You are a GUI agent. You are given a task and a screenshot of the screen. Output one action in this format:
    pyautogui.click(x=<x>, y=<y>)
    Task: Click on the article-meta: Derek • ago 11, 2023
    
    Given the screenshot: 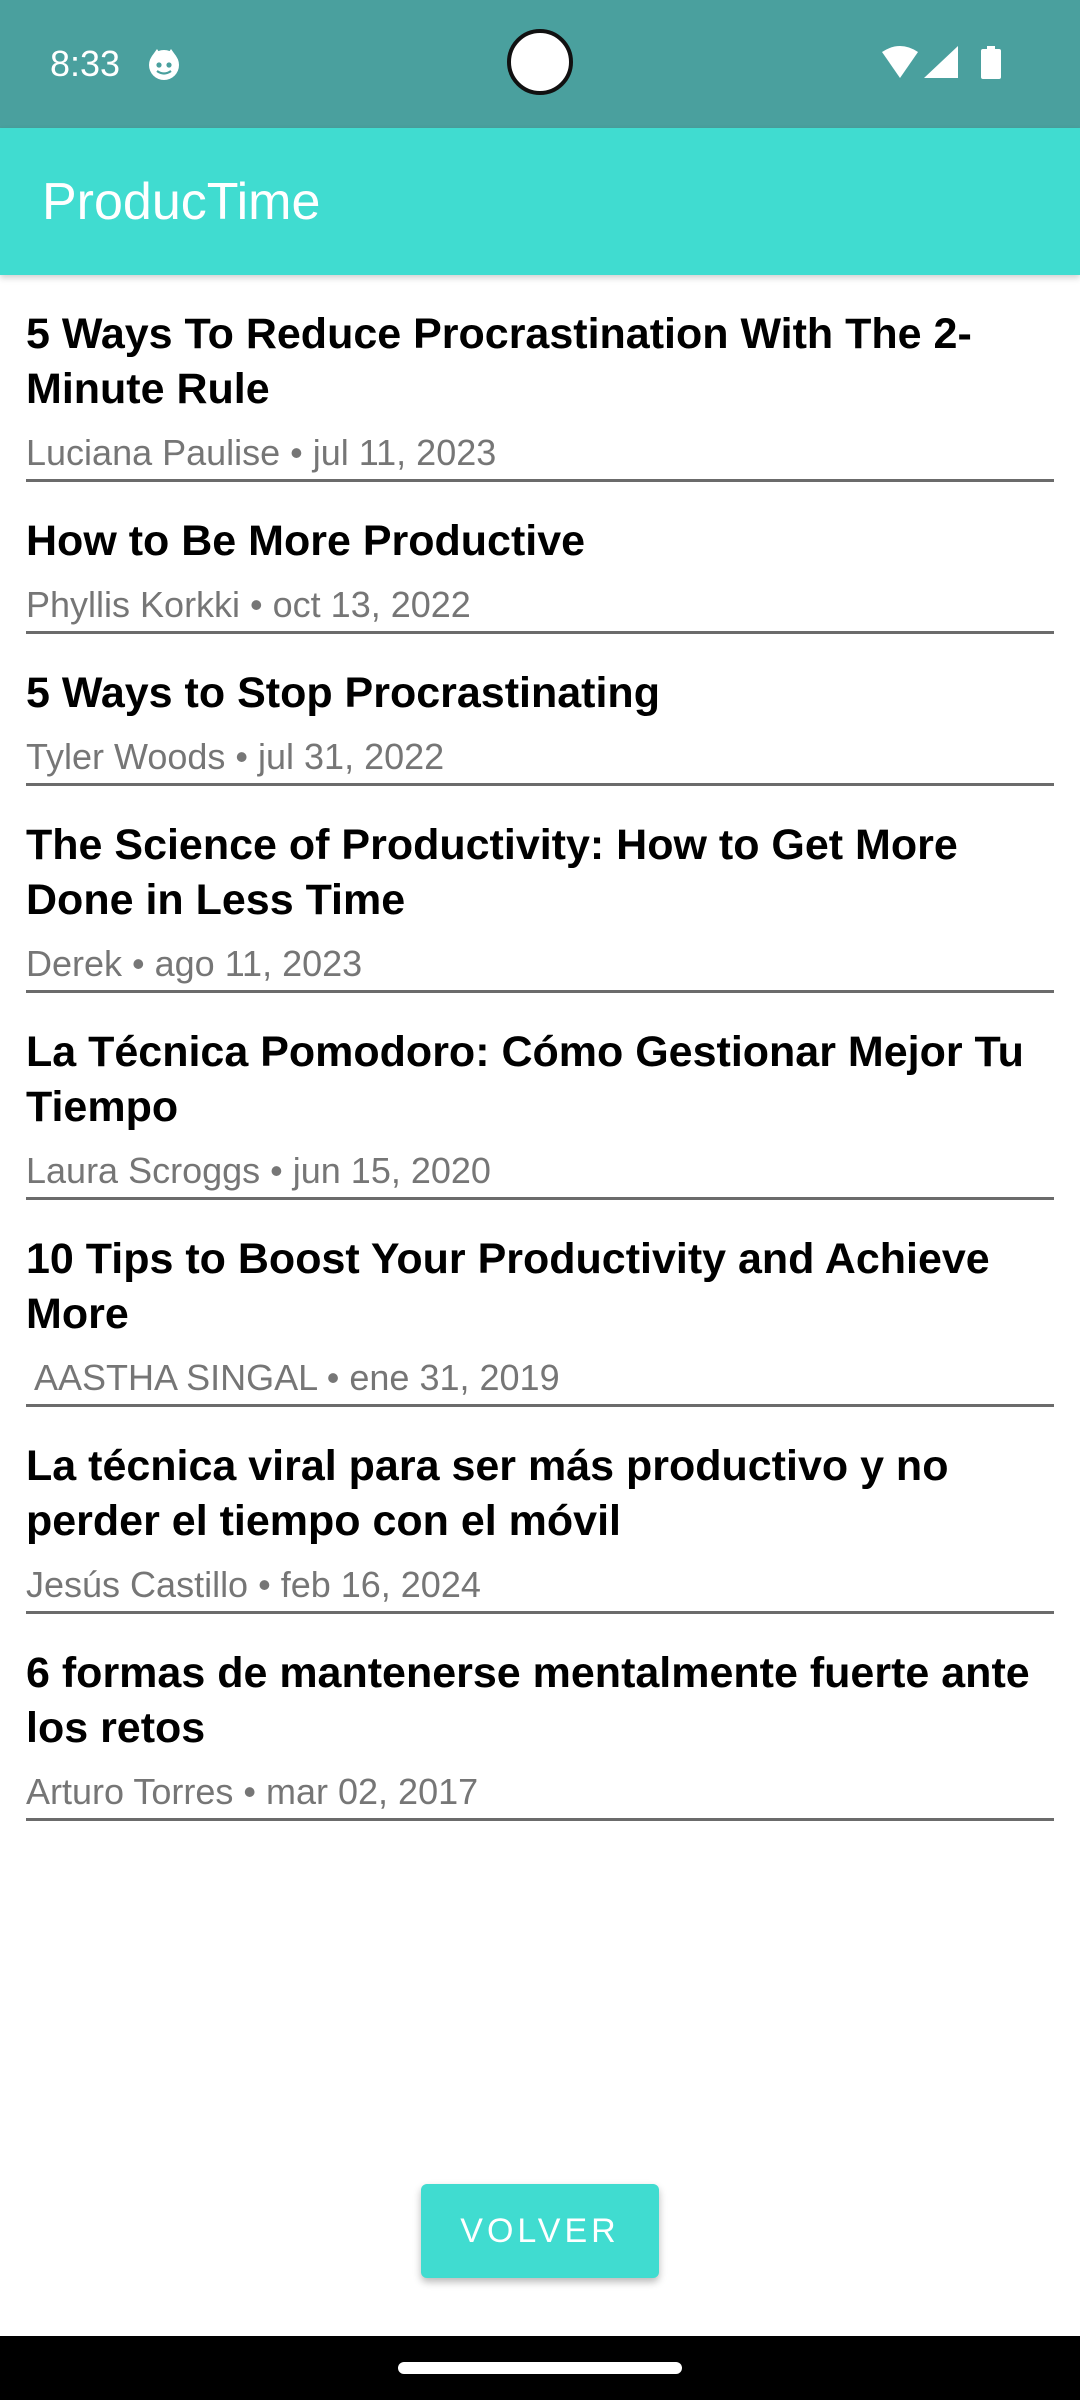 What is the action you would take?
    pyautogui.click(x=194, y=963)
    